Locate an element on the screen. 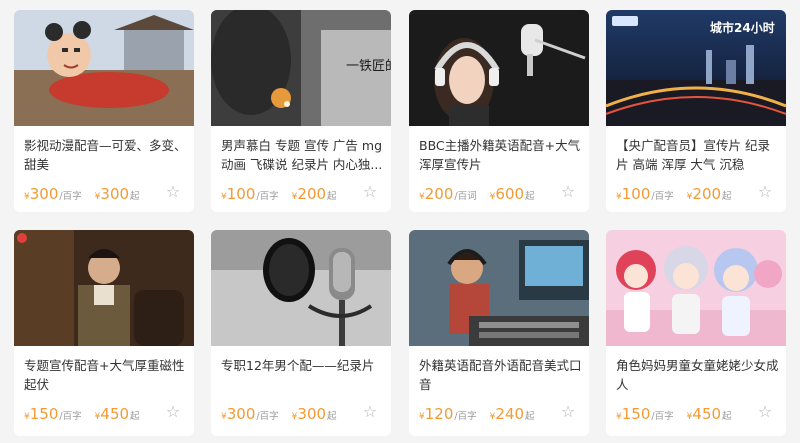 This screenshot has width=800, height=443. card-title: BBC主播外籍英语配音+大气浑厚宣传片 is located at coordinates (501, 158).